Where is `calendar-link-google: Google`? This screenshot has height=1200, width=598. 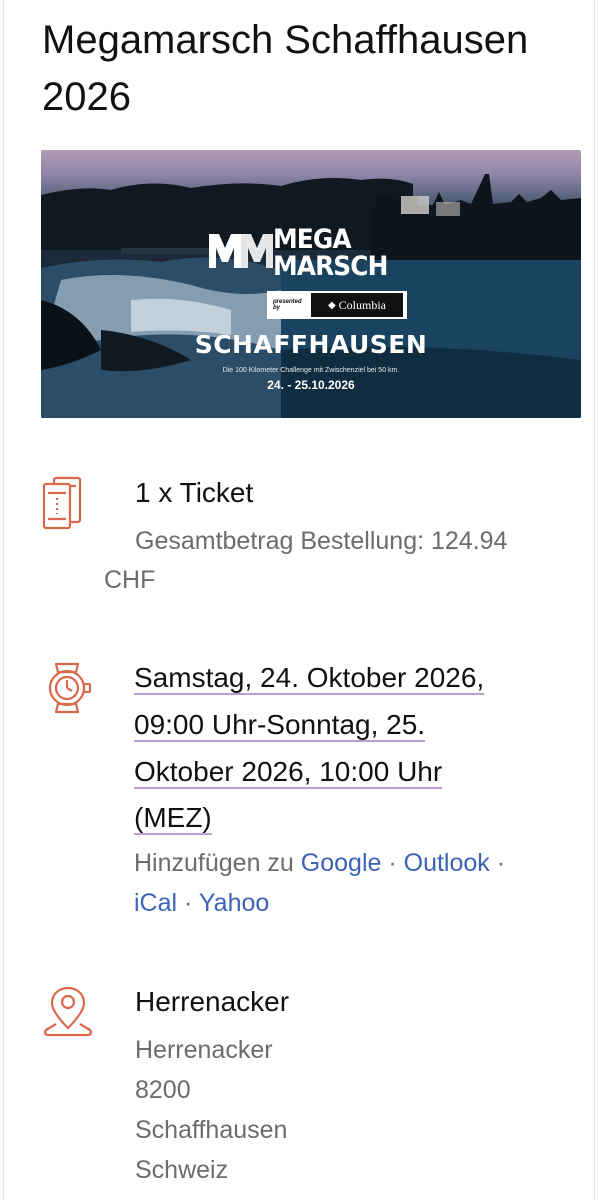
calendar-link-google: Google is located at coordinates (341, 863).